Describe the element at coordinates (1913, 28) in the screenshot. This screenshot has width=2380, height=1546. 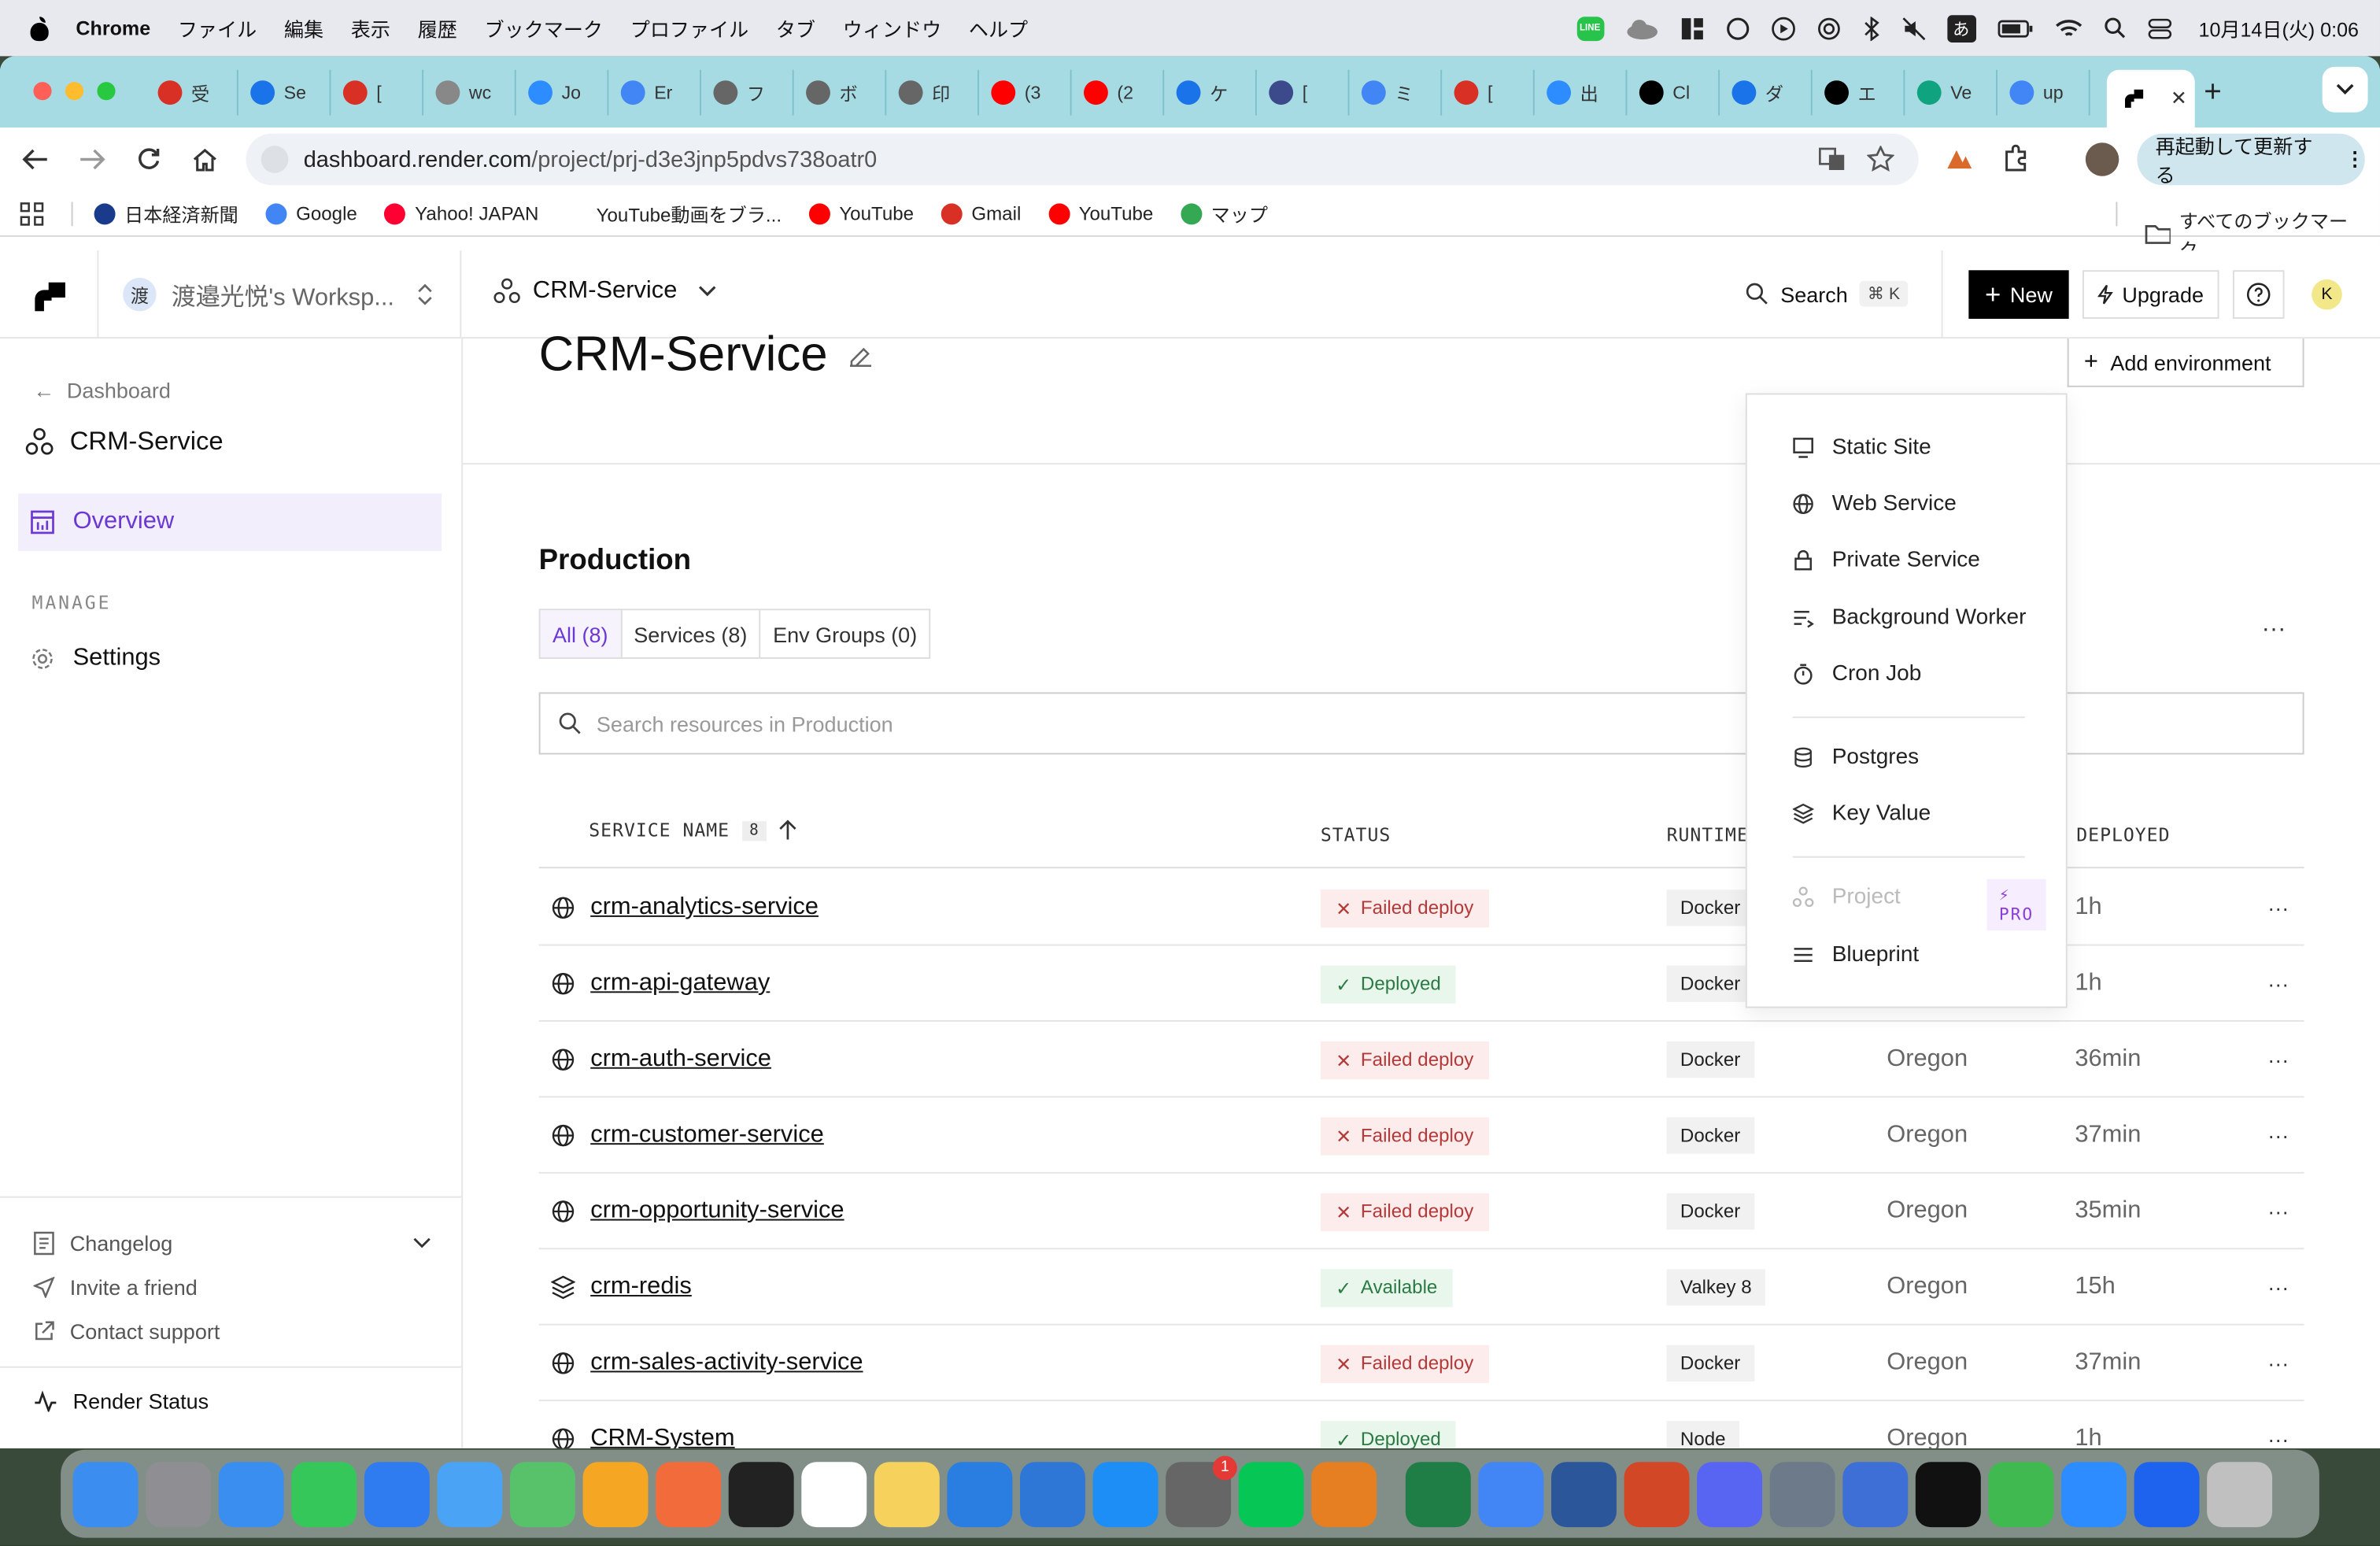
I see `mute-icon` at that location.